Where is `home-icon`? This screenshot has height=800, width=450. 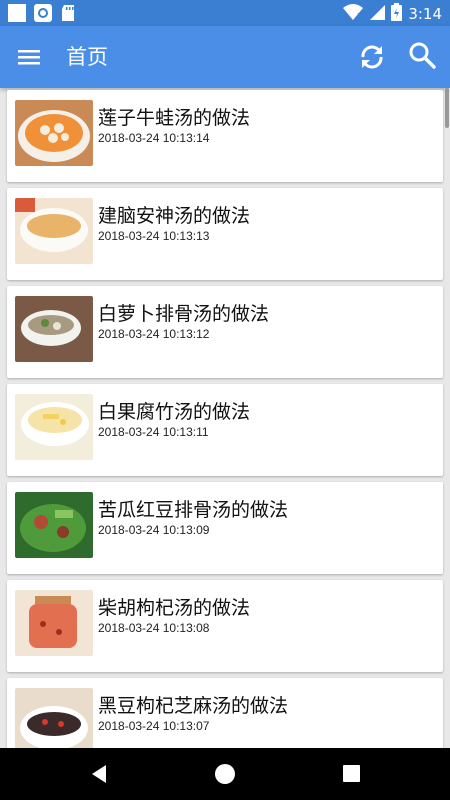 home-icon is located at coordinates (225, 774).